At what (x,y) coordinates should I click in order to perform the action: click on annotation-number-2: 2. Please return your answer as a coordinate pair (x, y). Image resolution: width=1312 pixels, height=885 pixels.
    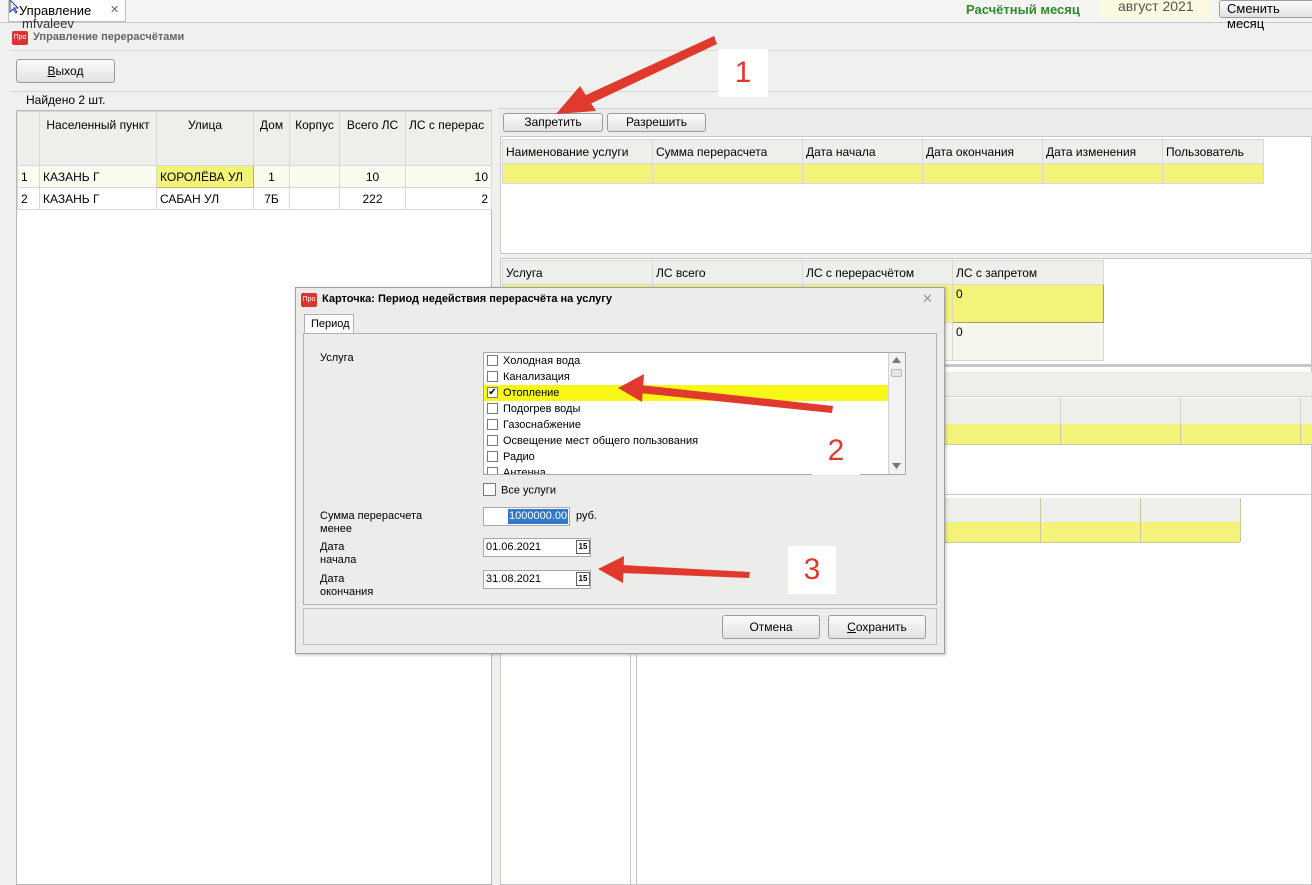
    Looking at the image, I should click on (836, 451).